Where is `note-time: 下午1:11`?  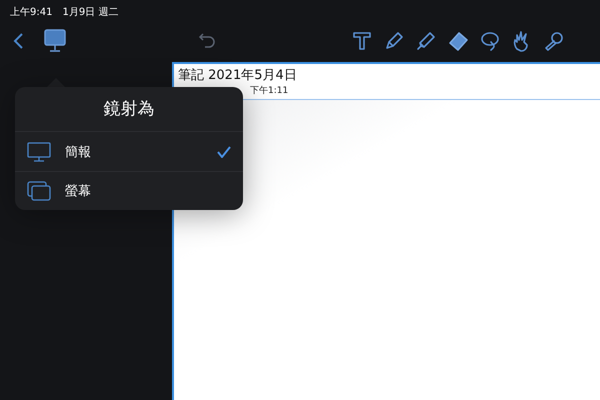
note-time: 下午1:11 is located at coordinates (269, 90).